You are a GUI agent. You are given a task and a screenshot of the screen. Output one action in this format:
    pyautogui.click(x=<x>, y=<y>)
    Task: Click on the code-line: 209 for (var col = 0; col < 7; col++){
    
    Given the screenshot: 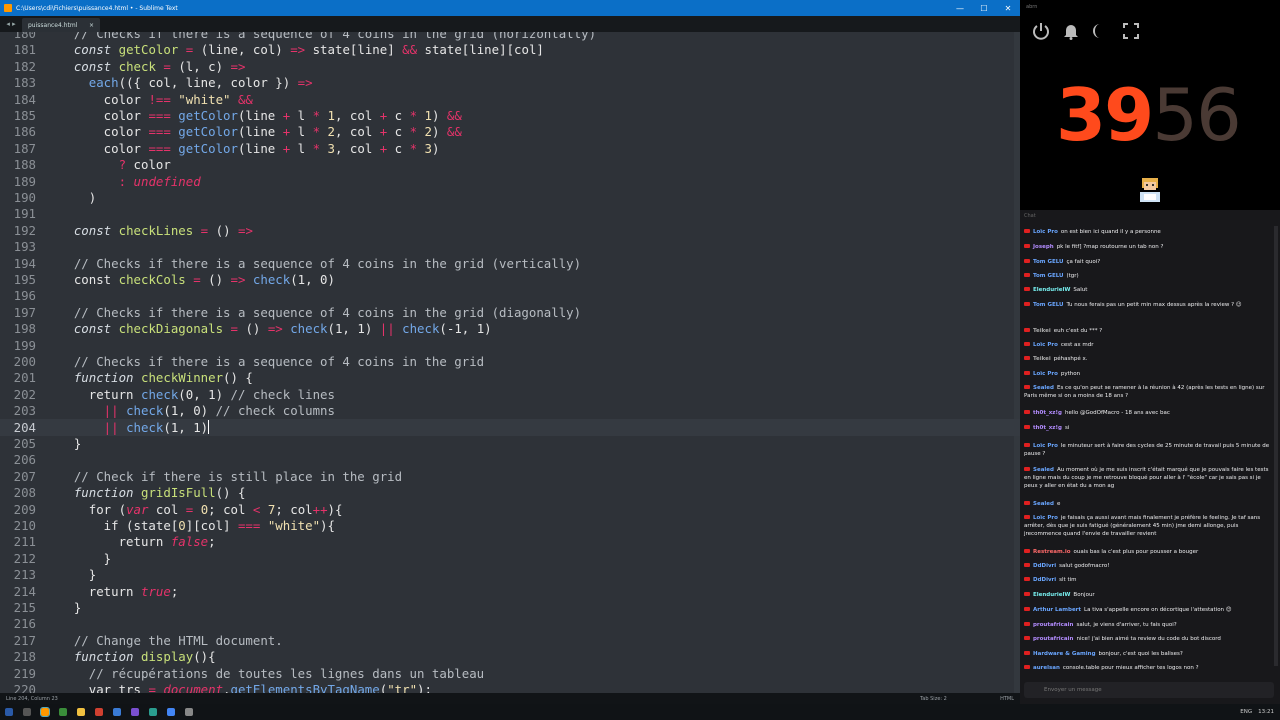 What is the action you would take?
    pyautogui.click(x=510, y=509)
    